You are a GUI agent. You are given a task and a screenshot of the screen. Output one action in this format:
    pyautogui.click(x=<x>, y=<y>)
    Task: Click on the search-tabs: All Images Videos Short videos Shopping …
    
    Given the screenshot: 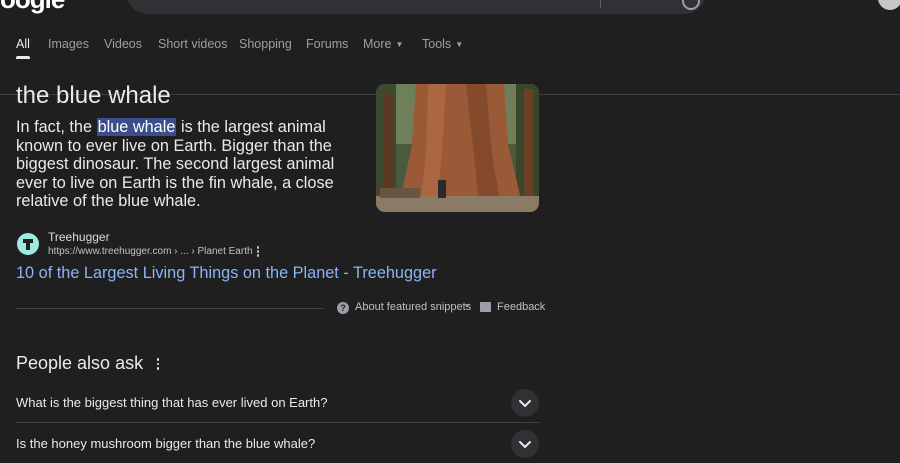 What is the action you would take?
    pyautogui.click(x=450, y=64)
    